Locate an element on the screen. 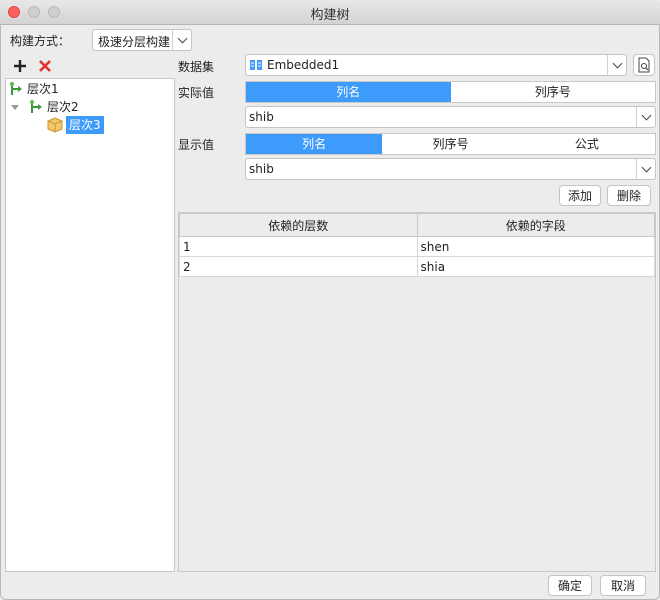 The height and width of the screenshot is (600, 660). table-row: 1 shen is located at coordinates (417, 246).